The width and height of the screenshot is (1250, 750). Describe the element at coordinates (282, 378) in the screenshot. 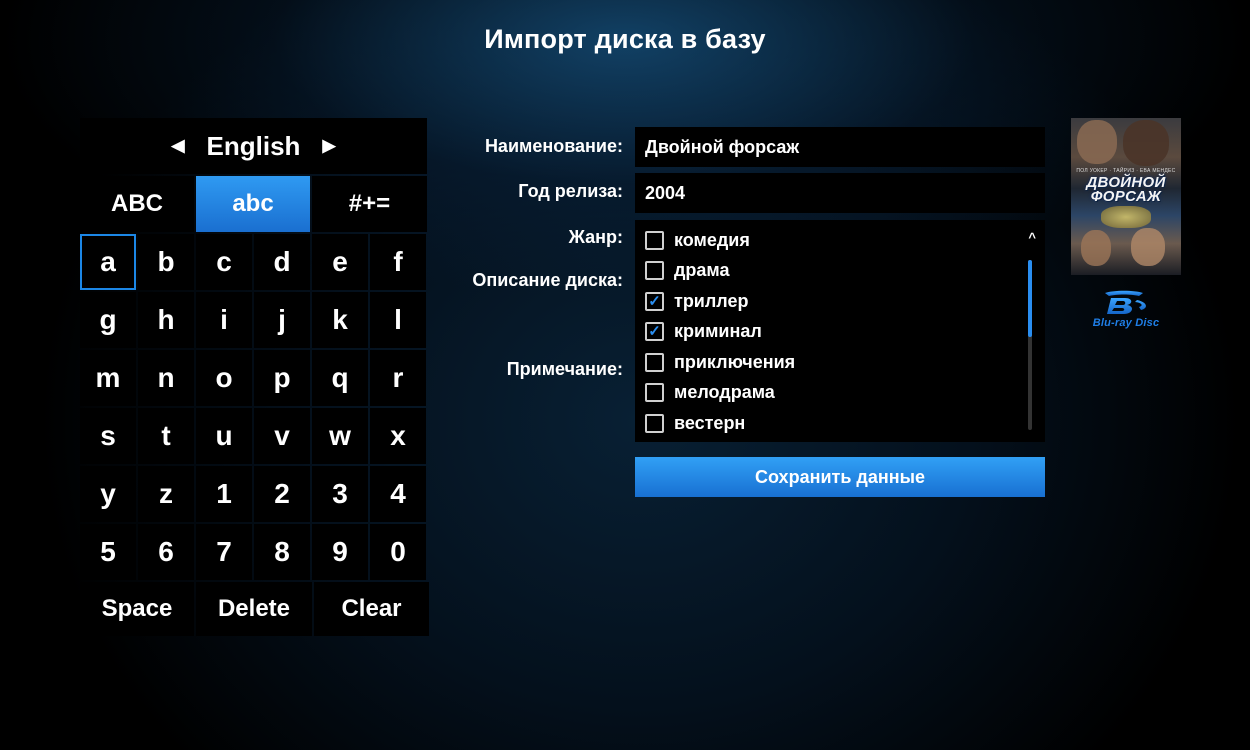

I see `key-p: p` at that location.